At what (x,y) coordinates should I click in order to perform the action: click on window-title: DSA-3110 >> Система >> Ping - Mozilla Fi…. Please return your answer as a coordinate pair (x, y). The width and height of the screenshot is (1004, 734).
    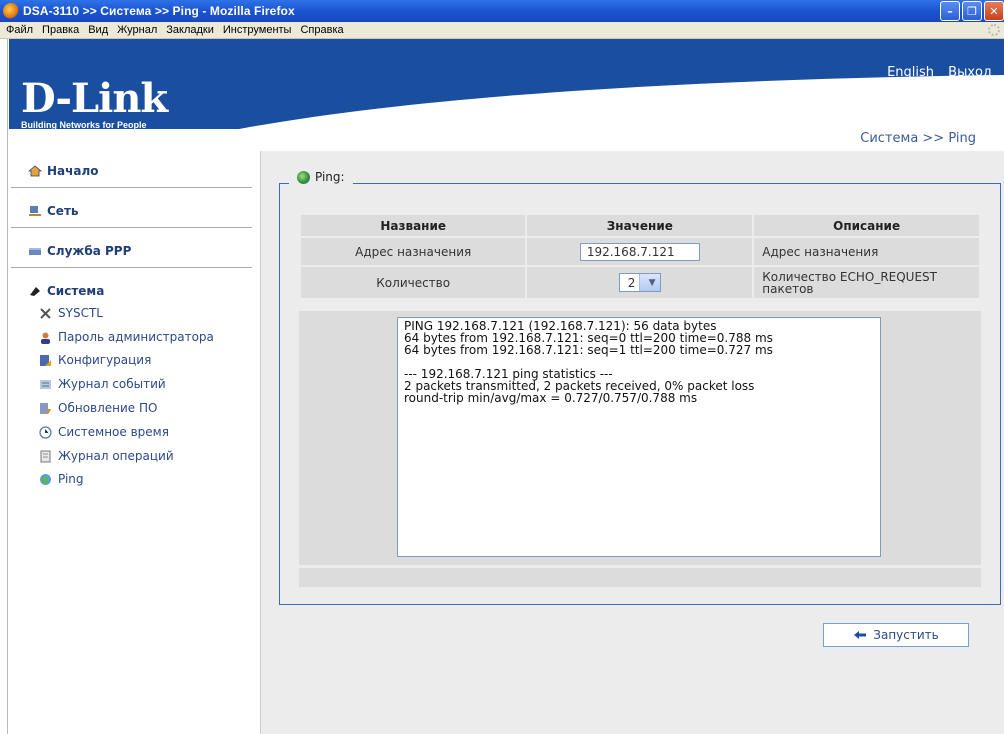
    Looking at the image, I should click on (159, 11).